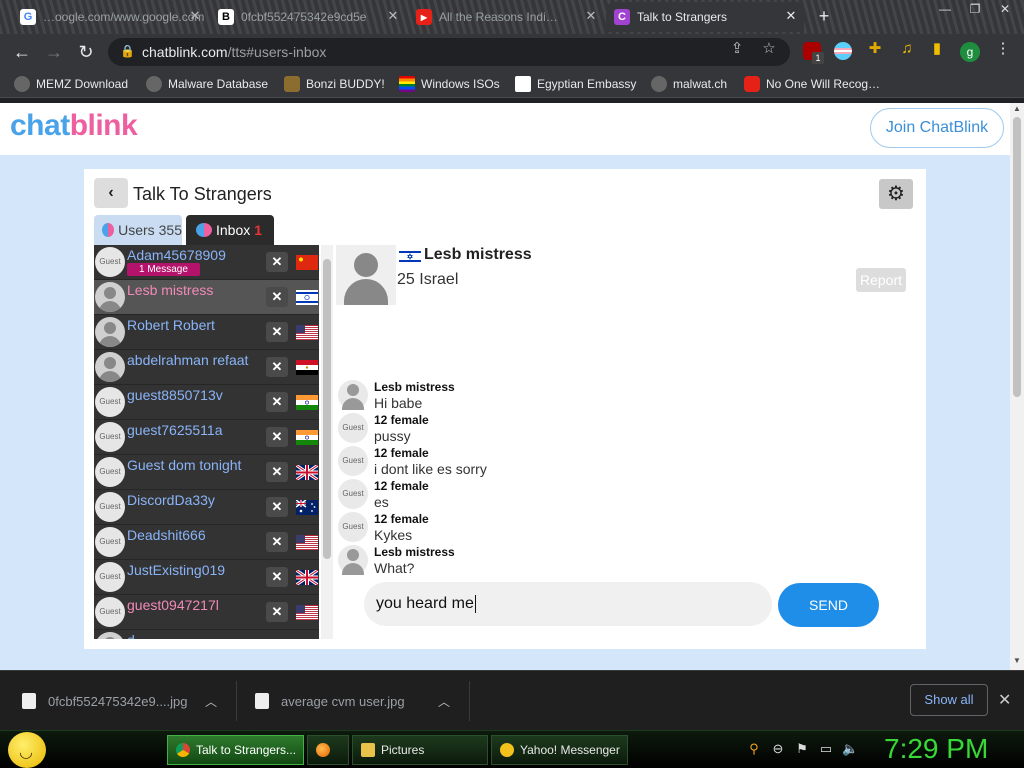  What do you see at coordinates (22, 52) in the screenshot?
I see `back-arrow-icon: ←` at bounding box center [22, 52].